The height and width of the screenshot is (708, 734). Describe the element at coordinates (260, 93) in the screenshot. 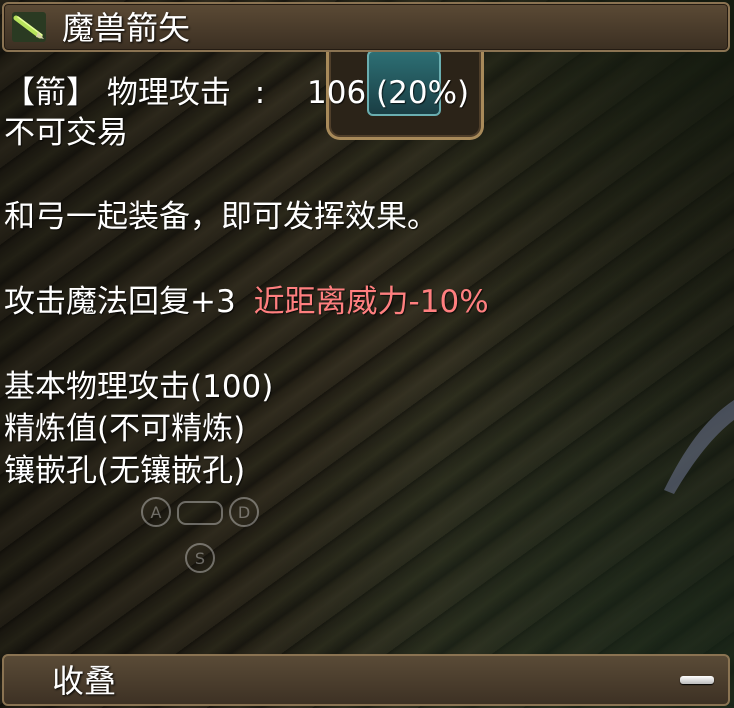

I see `attack-colon: :` at that location.